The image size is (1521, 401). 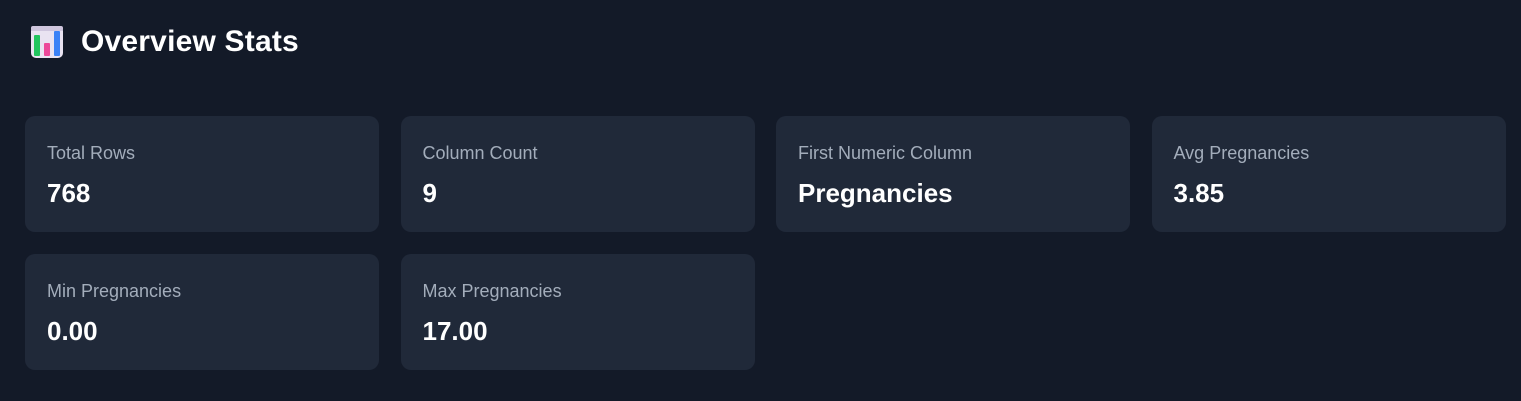 I want to click on stat-card-column-count: Column Count 9, so click(x=577, y=174).